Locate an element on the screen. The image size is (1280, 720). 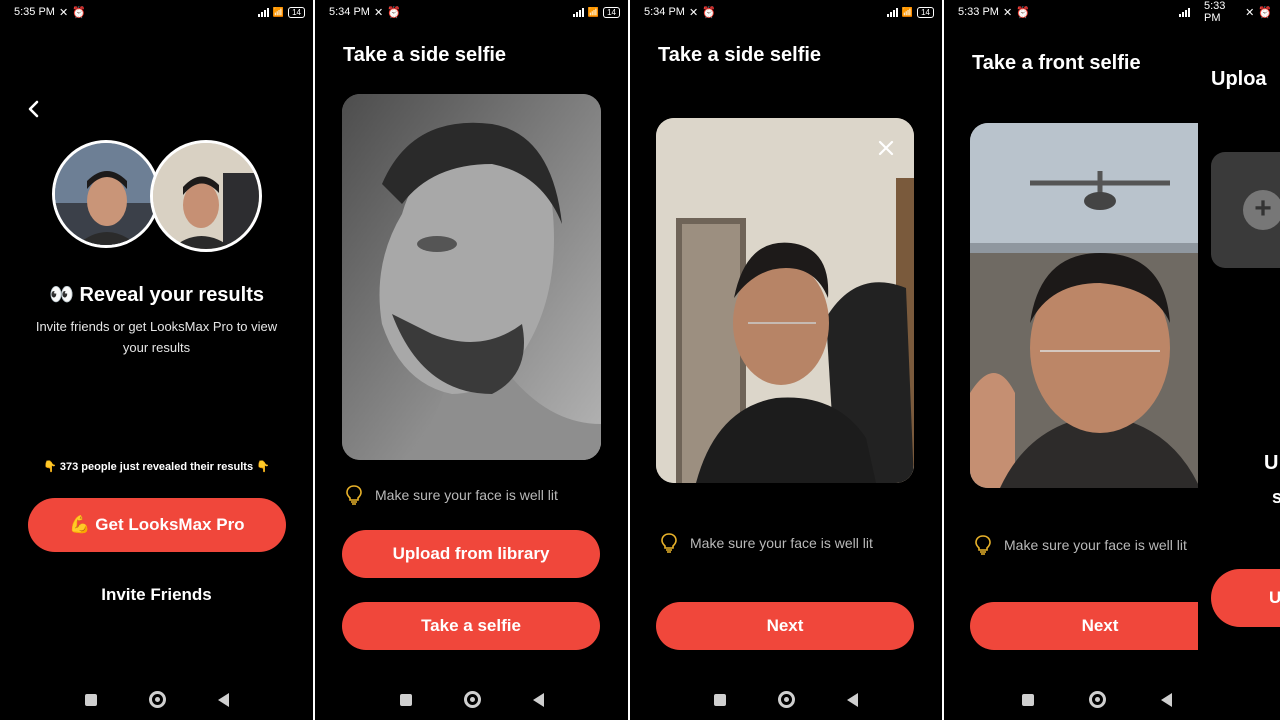
invite-friends-button: Invite Friends is located at coordinates (156, 595).